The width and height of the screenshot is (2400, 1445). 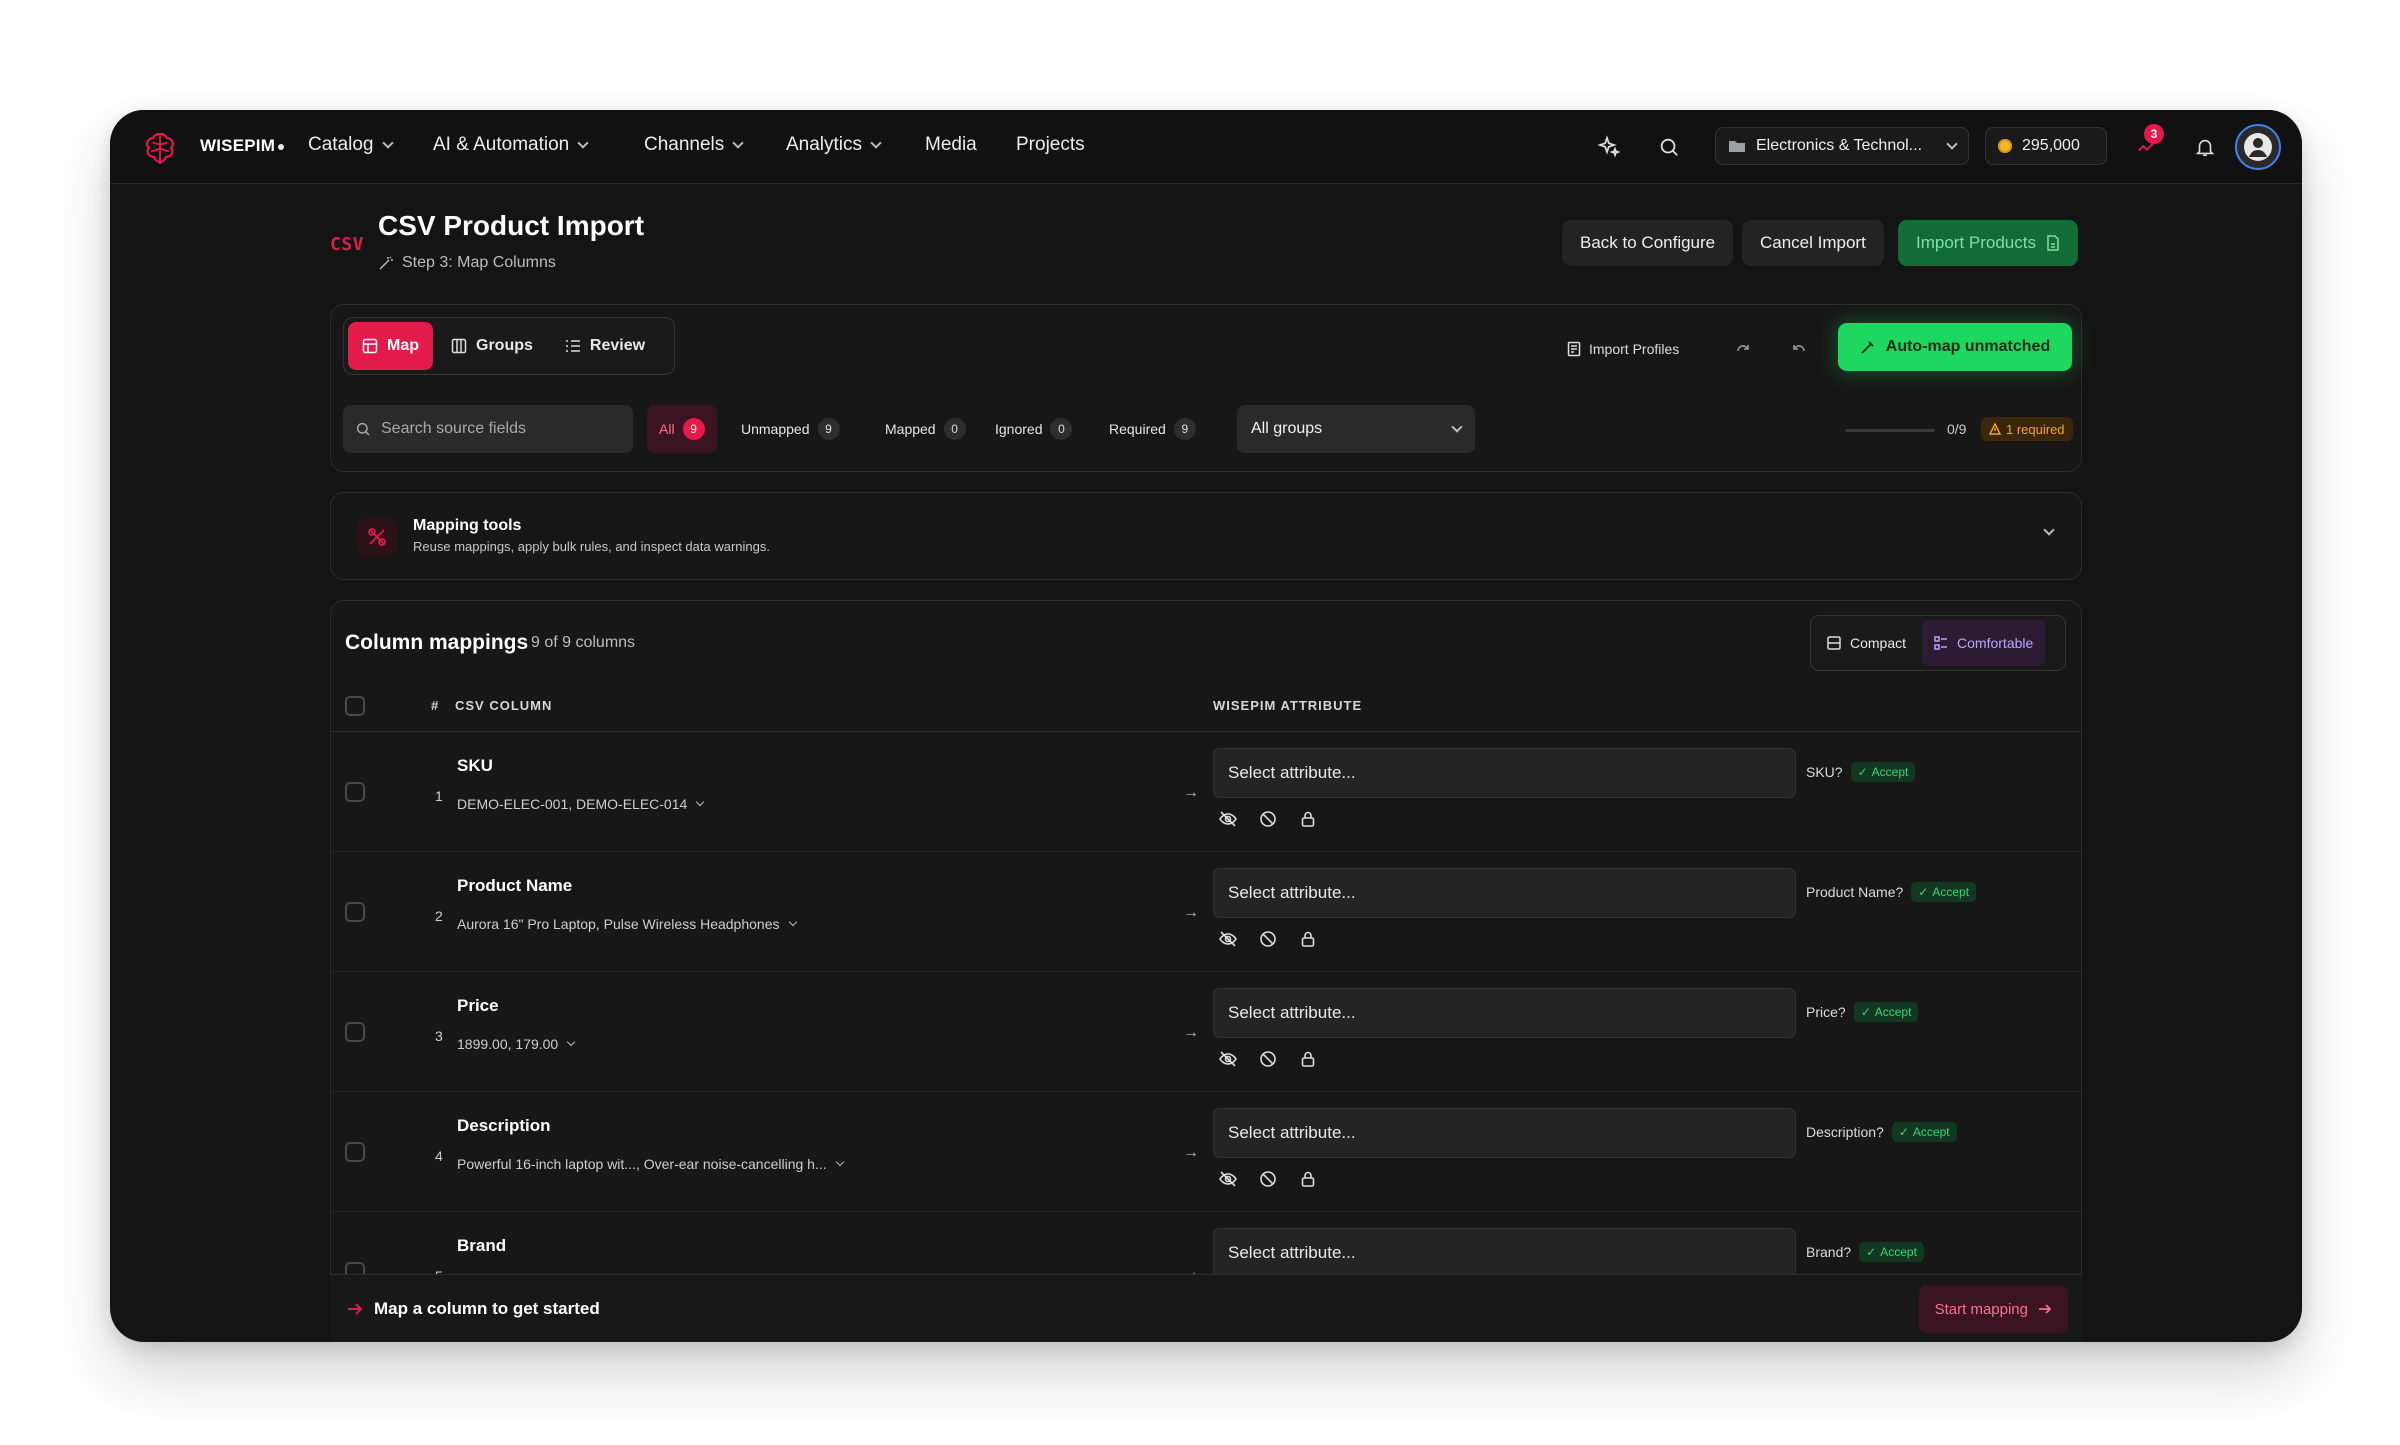 What do you see at coordinates (1743, 349) in the screenshot?
I see `redo-icon` at bounding box center [1743, 349].